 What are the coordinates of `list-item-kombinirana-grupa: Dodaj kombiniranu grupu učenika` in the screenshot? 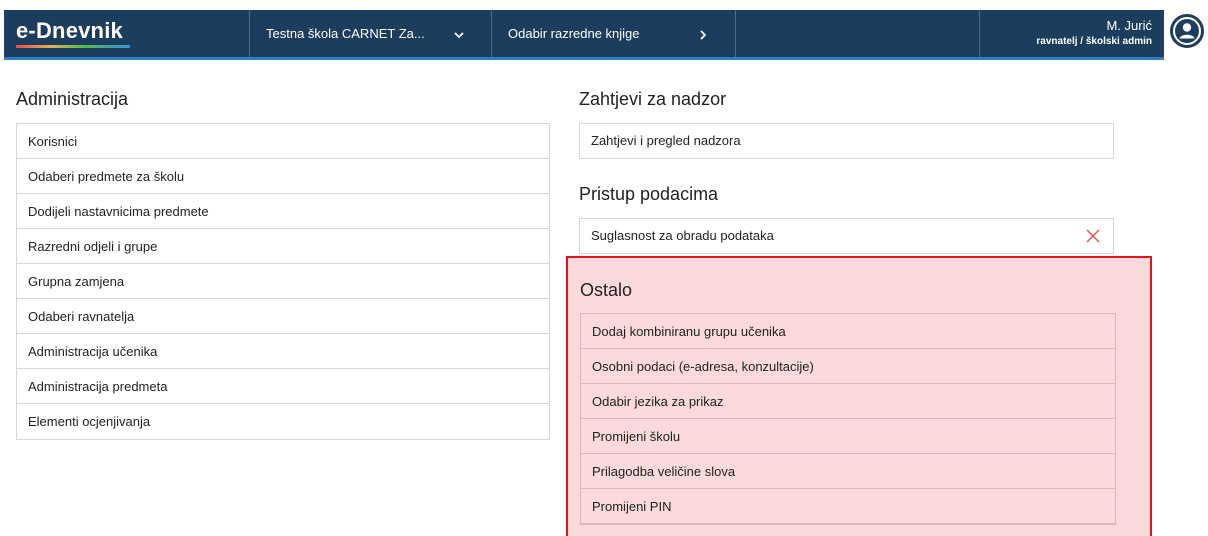 It's located at (848, 331).